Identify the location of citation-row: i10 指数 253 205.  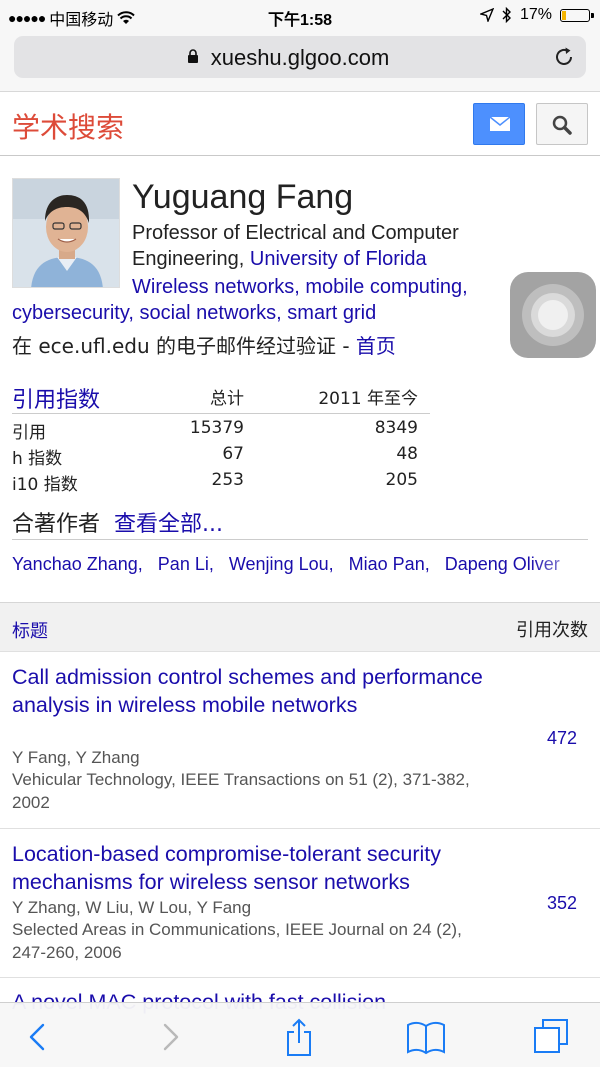
(221, 480).